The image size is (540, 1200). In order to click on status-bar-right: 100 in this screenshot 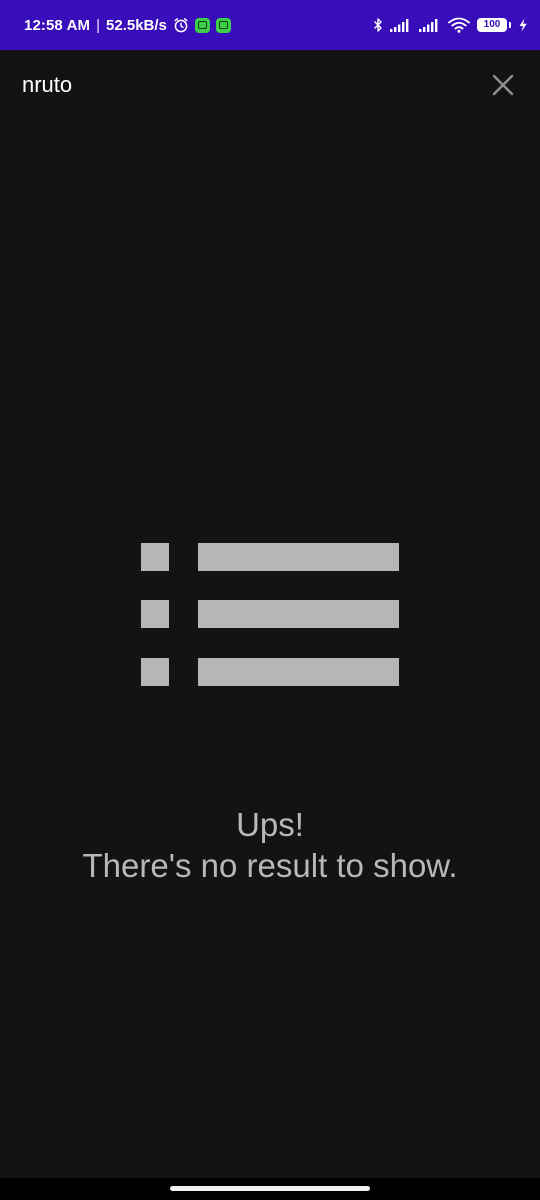, I will do `click(450, 25)`.